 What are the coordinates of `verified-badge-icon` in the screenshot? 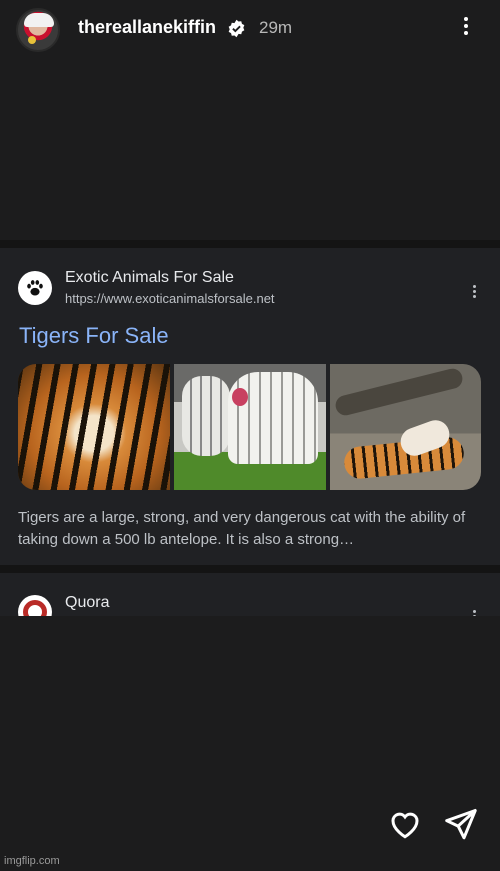 It's located at (236, 28).